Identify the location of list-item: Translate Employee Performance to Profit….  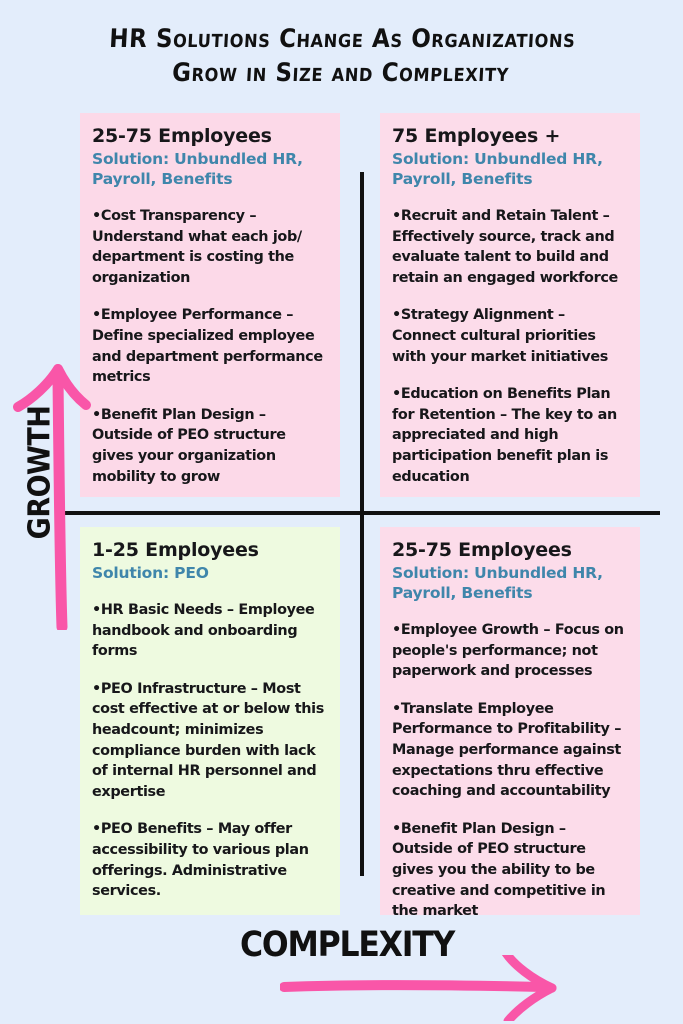
(509, 750).